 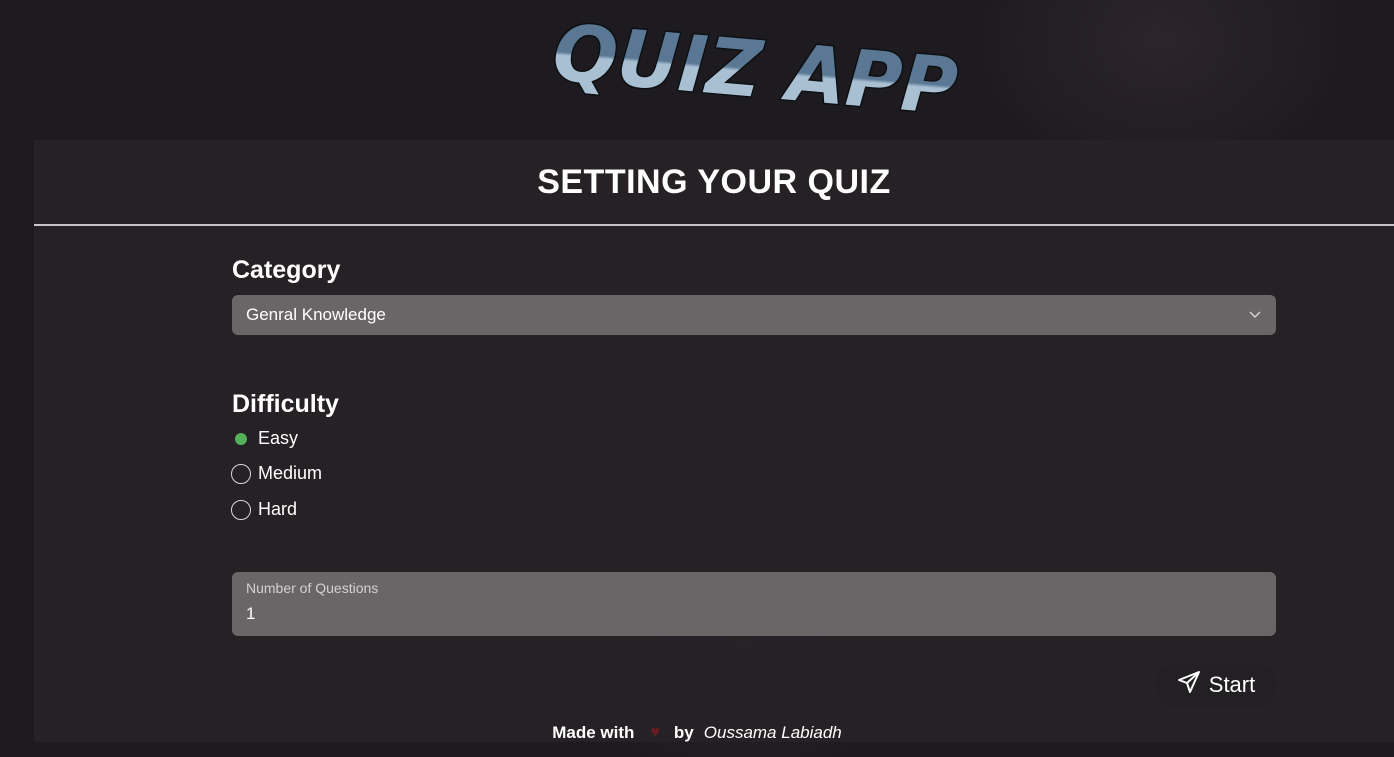 I want to click on category-select: Genral Knowledge, so click(x=754, y=315).